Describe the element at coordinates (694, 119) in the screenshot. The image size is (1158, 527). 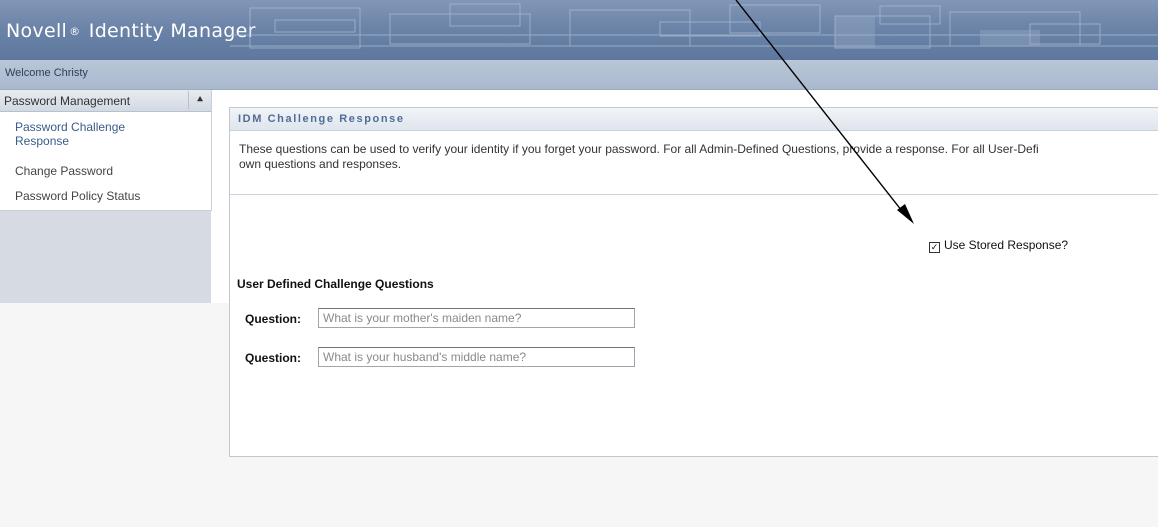
I see `panel-title-bar: IDM Challenge Response` at that location.